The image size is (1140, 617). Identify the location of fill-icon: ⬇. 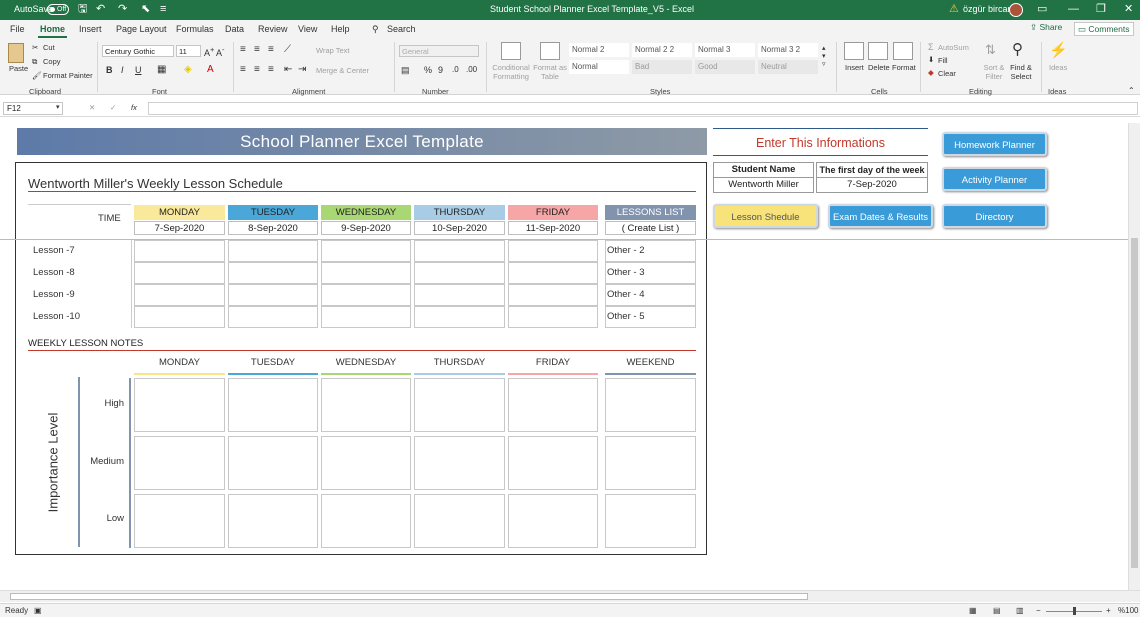
(931, 59).